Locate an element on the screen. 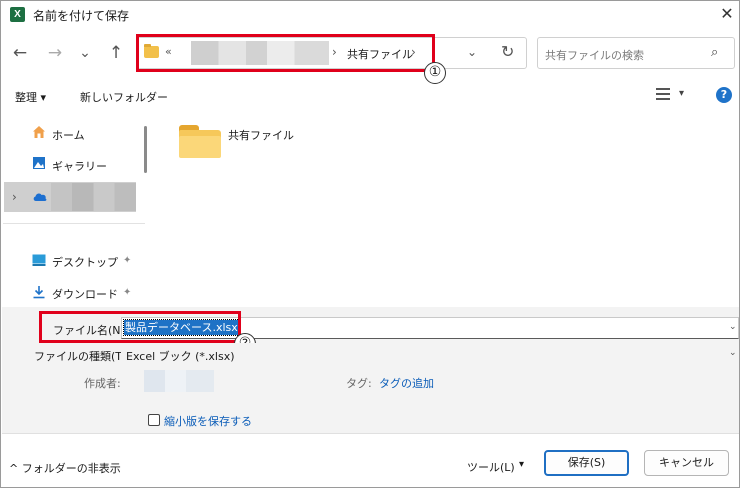 The width and height of the screenshot is (740, 488). gallery-icon is located at coordinates (39, 163).